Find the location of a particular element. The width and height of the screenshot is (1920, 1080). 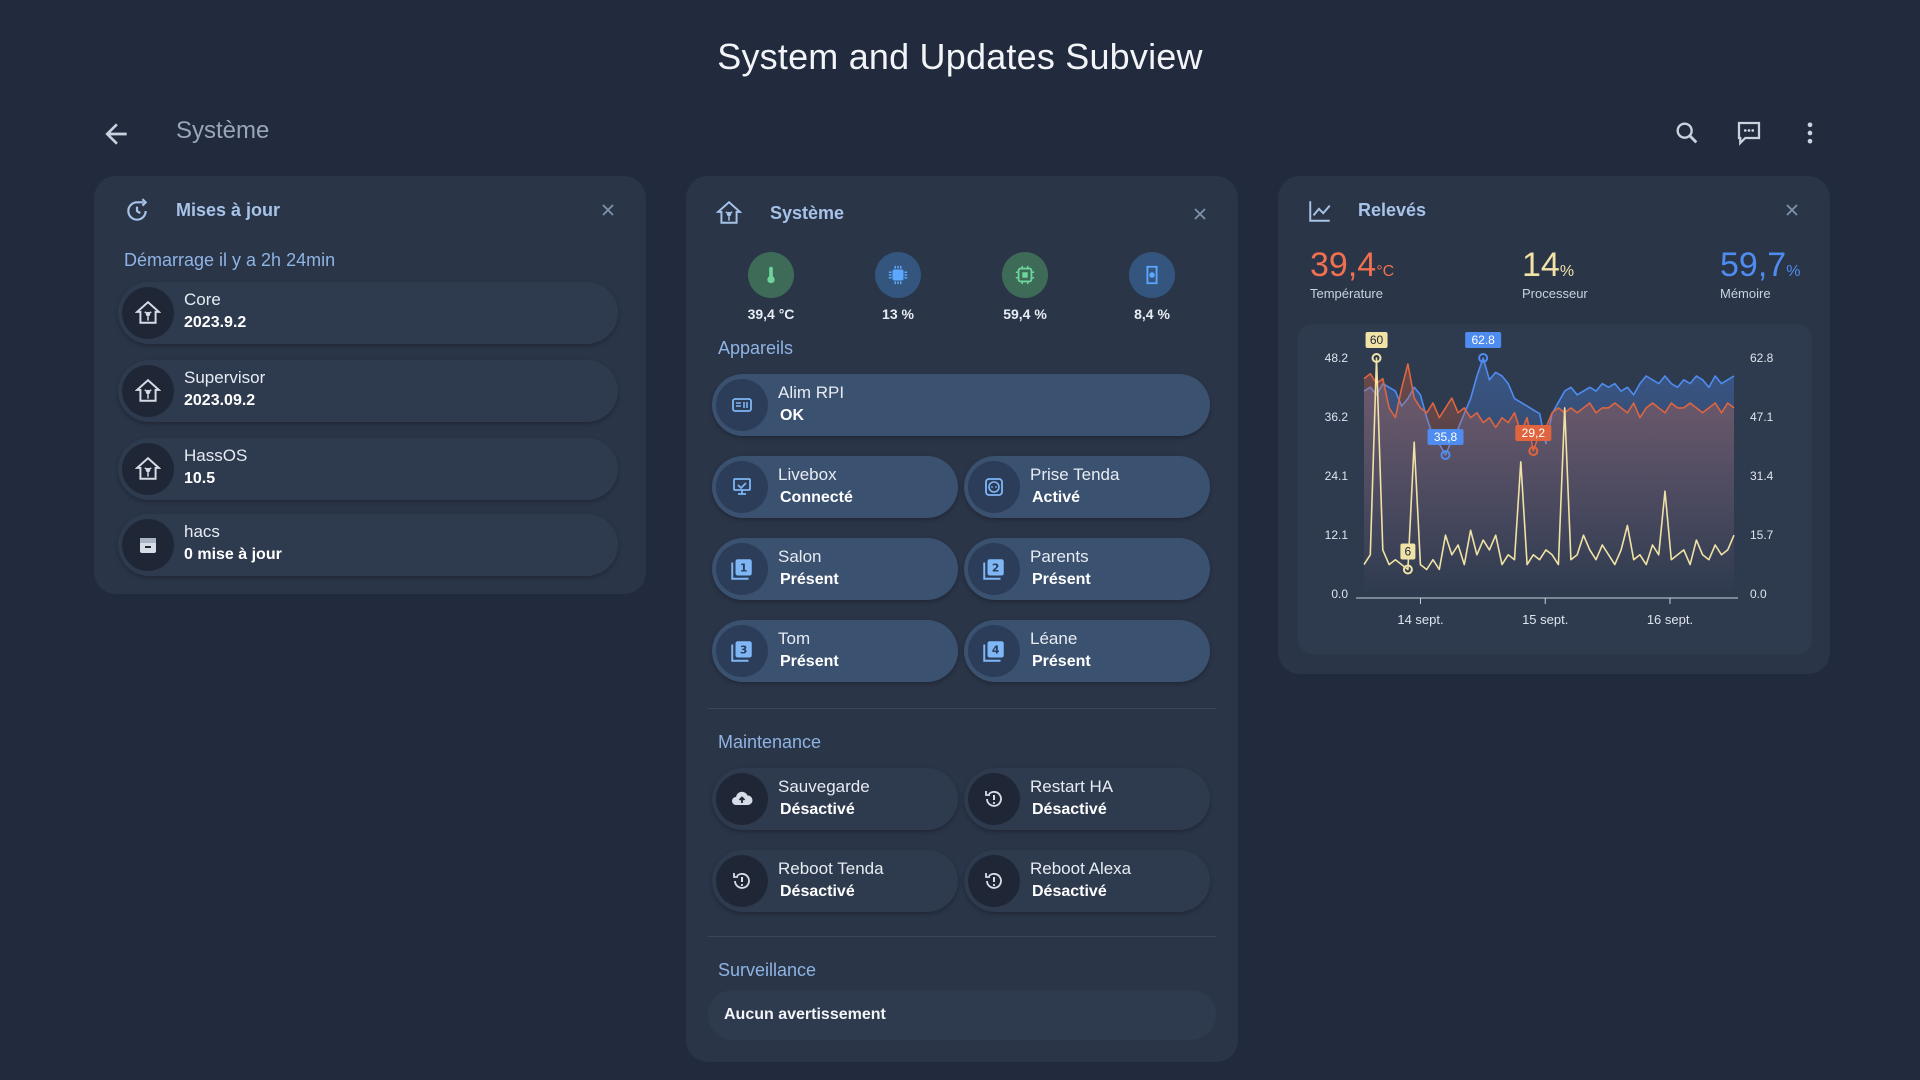

update-version: 2023.09.2 is located at coordinates (220, 400).